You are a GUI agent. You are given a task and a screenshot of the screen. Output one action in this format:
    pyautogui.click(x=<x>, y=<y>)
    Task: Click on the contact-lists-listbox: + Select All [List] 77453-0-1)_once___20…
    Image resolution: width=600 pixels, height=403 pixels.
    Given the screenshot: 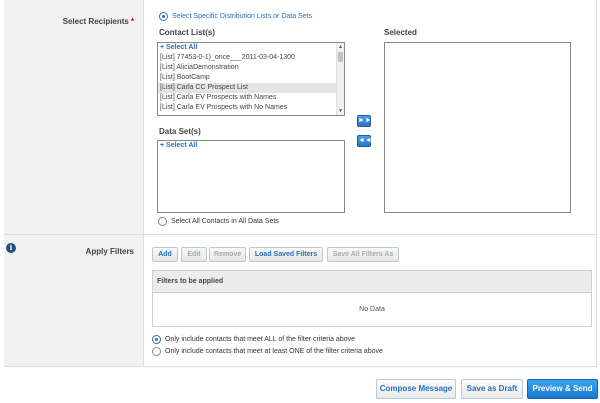 What is the action you would take?
    pyautogui.click(x=251, y=79)
    